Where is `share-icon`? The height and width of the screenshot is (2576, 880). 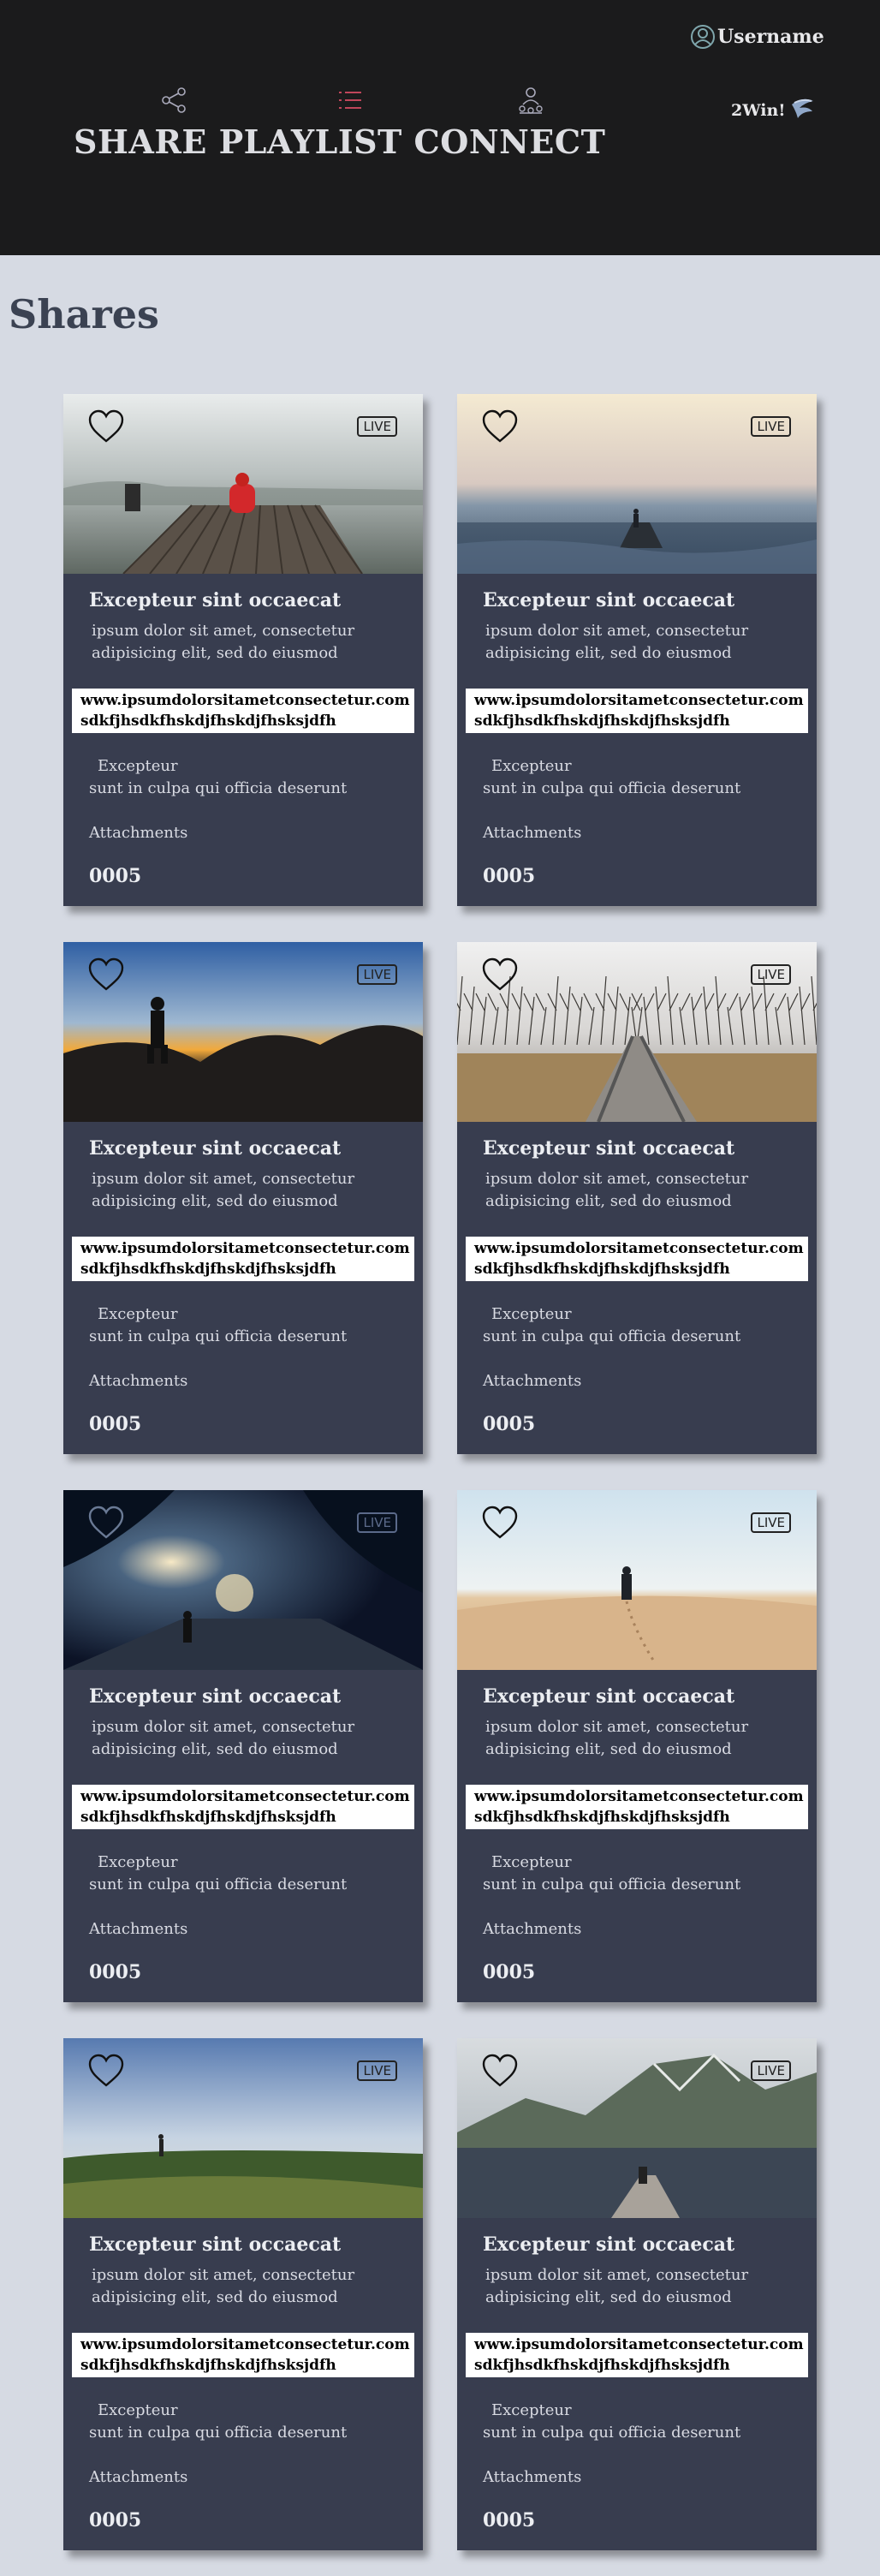
share-icon is located at coordinates (173, 100).